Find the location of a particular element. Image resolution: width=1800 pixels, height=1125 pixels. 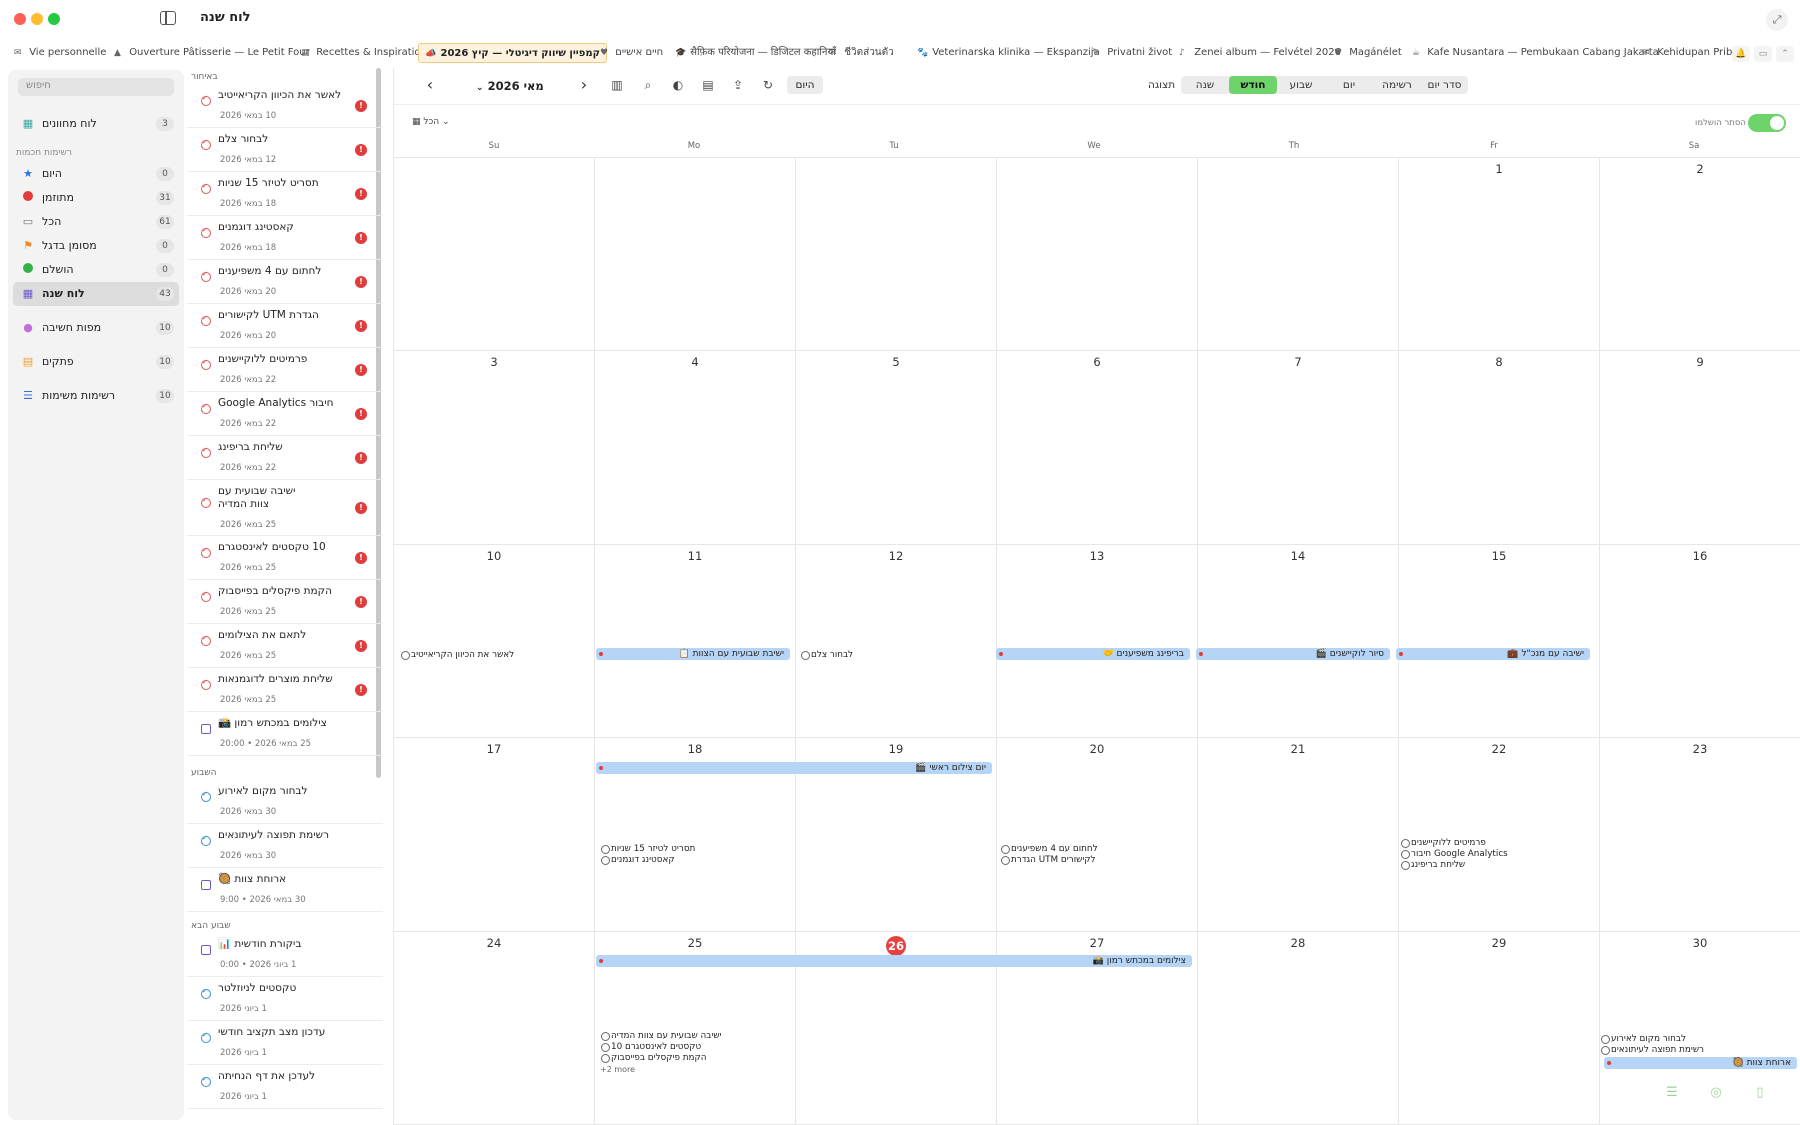

calendar-task: קאסטינג דוגמנים is located at coordinates (637, 860).